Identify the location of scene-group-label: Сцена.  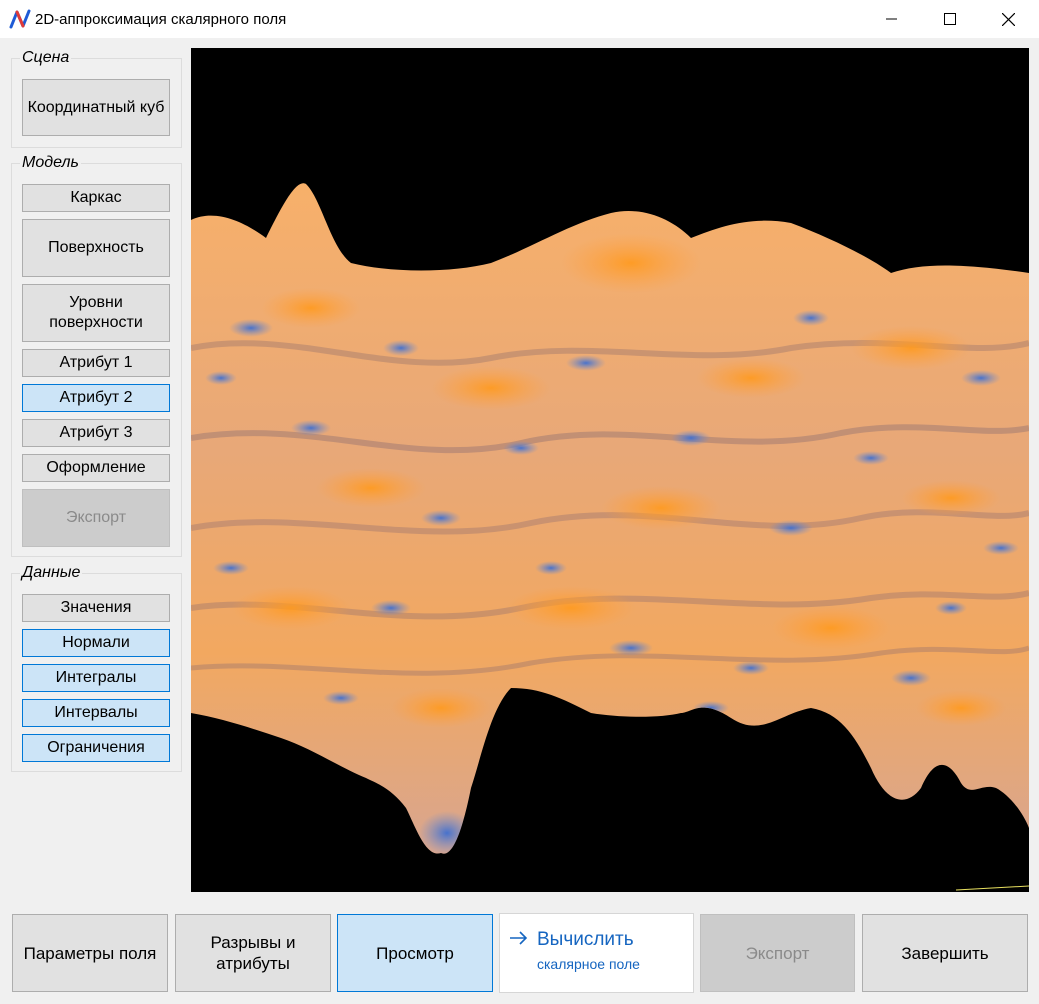
(46, 58).